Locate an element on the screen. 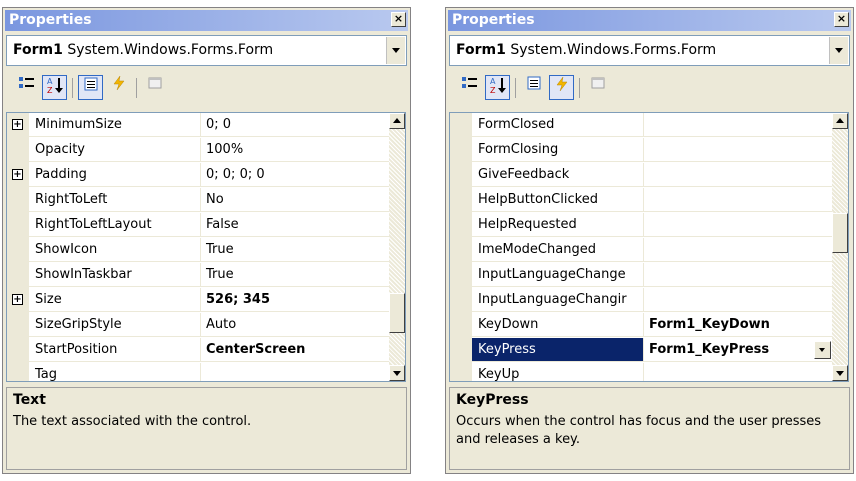  property-row: + Padding 0; 0; 0; 0 is located at coordinates (198, 175).